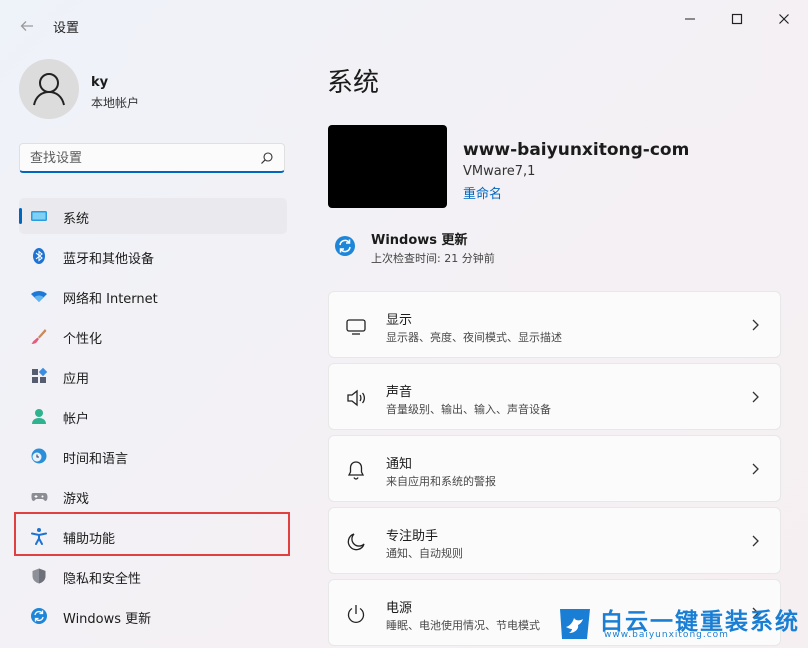  Describe the element at coordinates (96, 459) in the screenshot. I see `sidebar-item-label: 时间和语言` at that location.